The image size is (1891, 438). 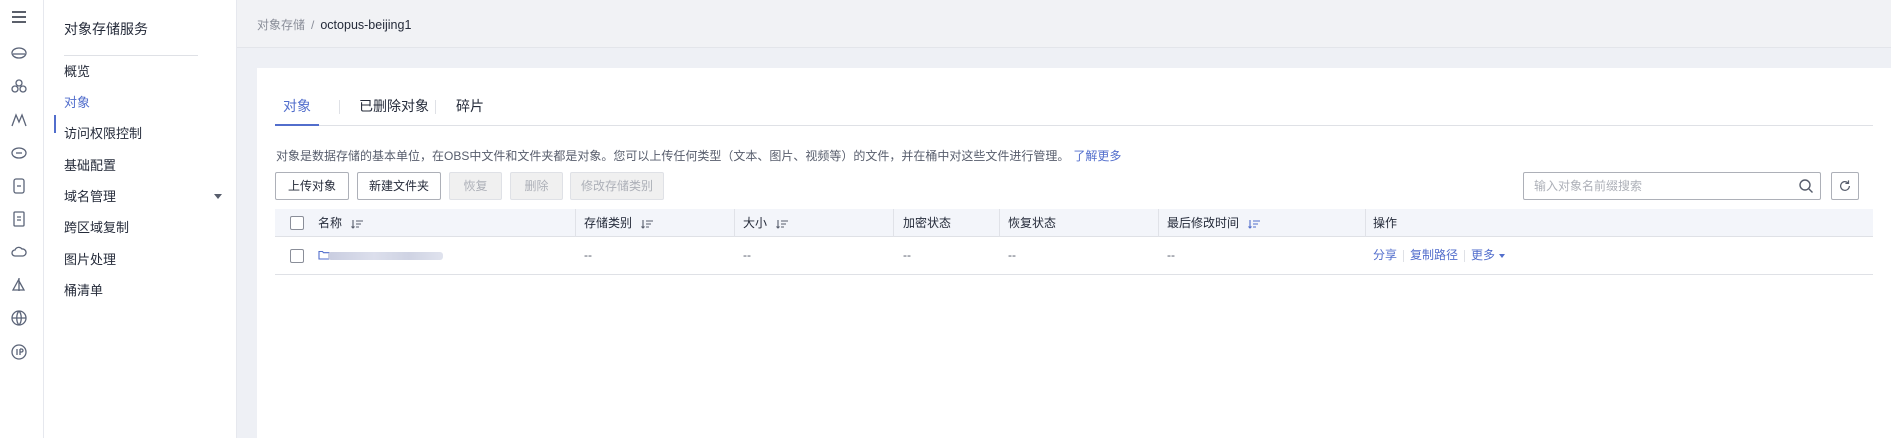 What do you see at coordinates (1203, 223) in the screenshot?
I see `column-label: 最后修改时间` at bounding box center [1203, 223].